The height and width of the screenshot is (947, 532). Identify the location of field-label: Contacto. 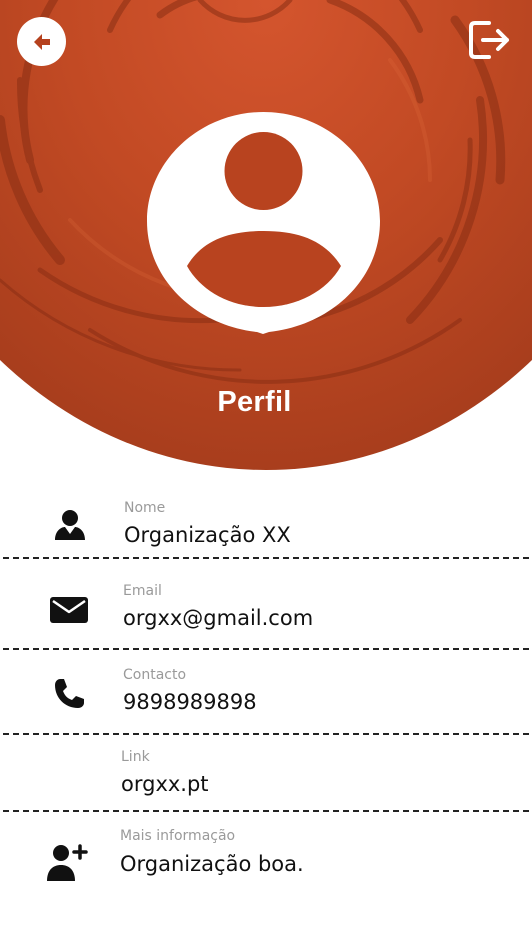
(155, 675).